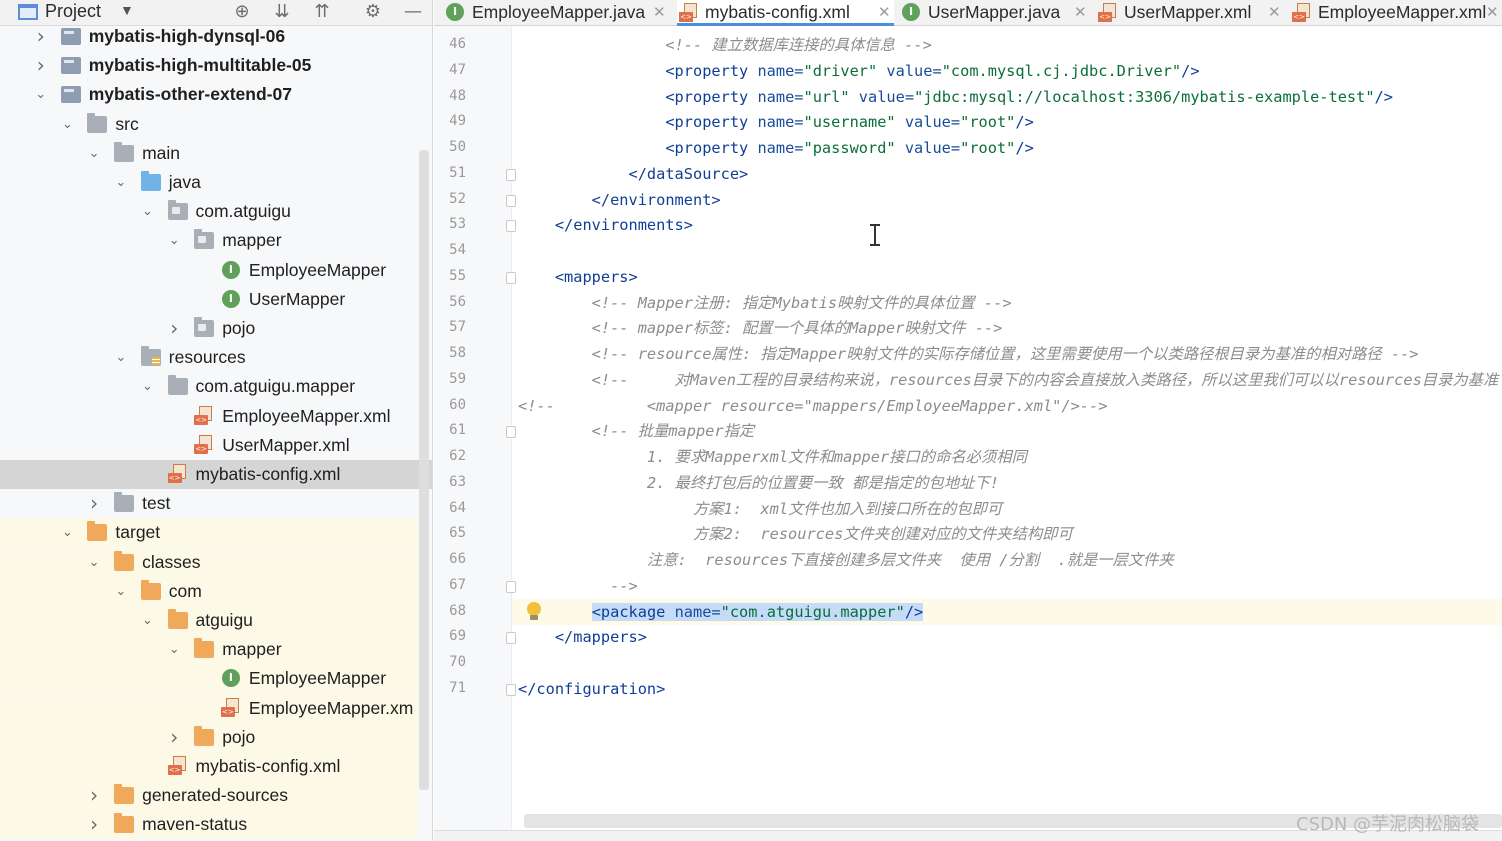  Describe the element at coordinates (209, 591) in the screenshot. I see `tree-node: ⌄ com` at that location.